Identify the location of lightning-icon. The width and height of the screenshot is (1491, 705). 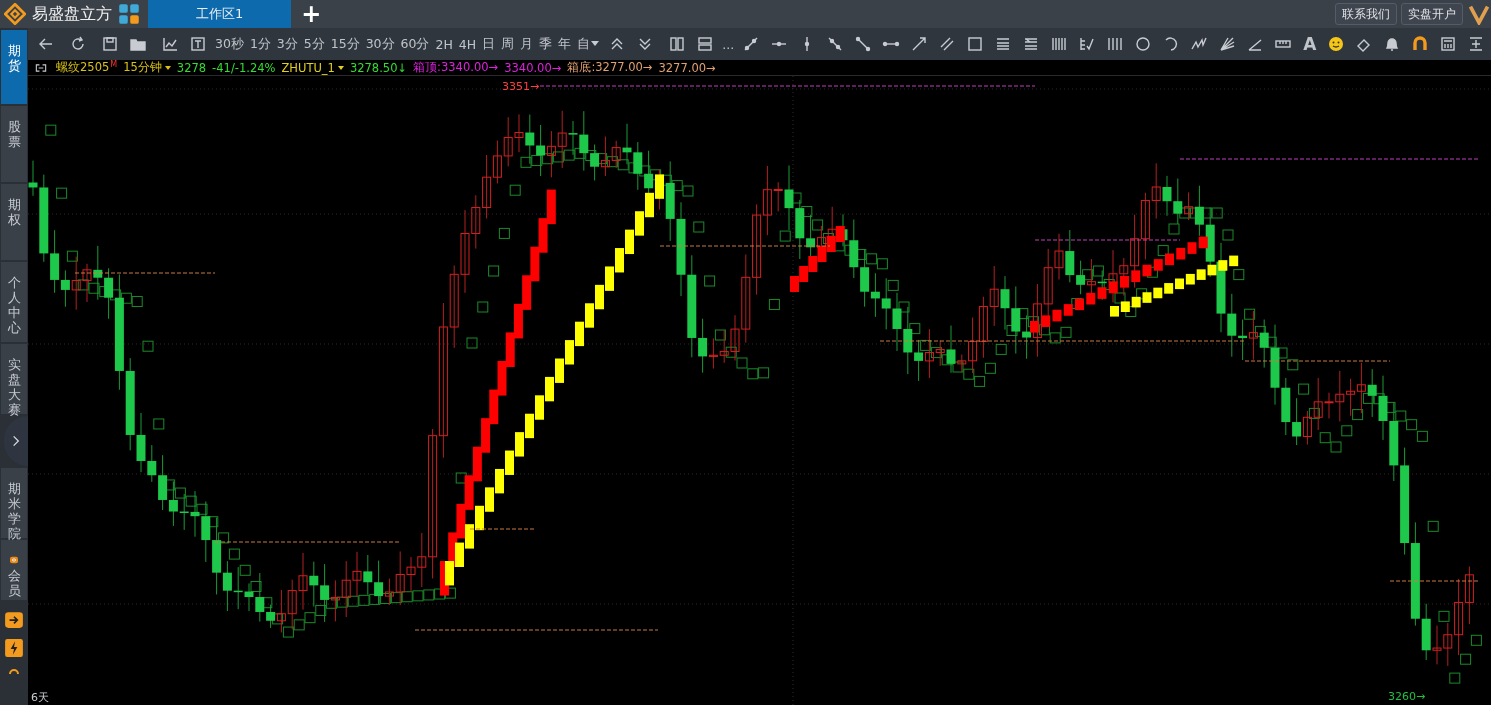
(14, 648).